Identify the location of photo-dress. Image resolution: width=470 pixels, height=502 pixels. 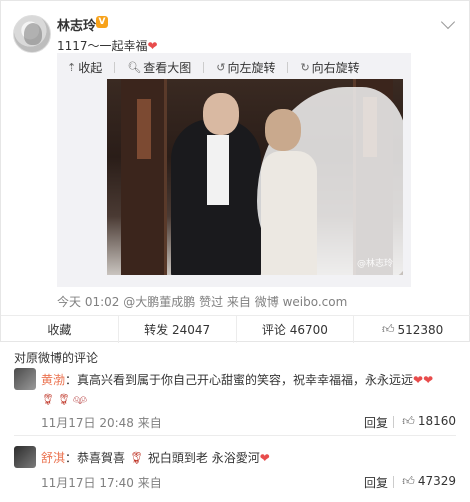
(289, 213).